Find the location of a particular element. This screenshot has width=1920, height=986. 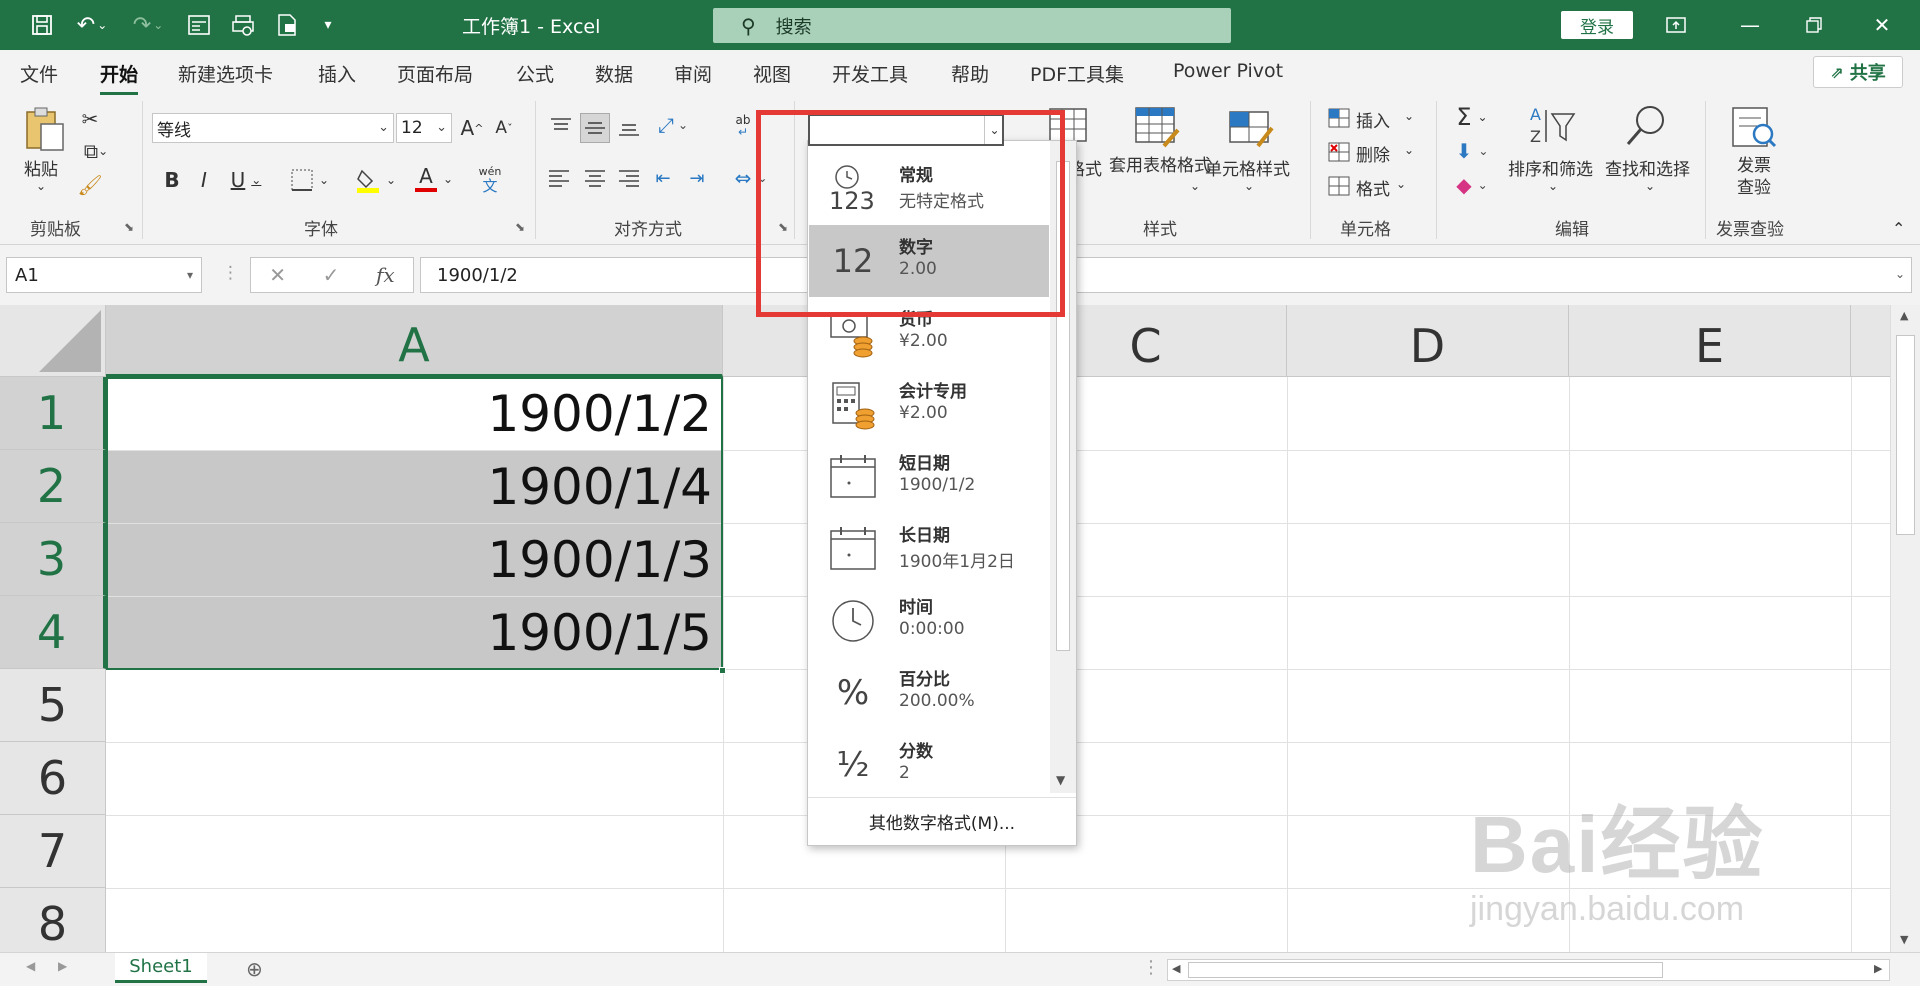

find-select-label: 查找和选择 is located at coordinates (1647, 167).